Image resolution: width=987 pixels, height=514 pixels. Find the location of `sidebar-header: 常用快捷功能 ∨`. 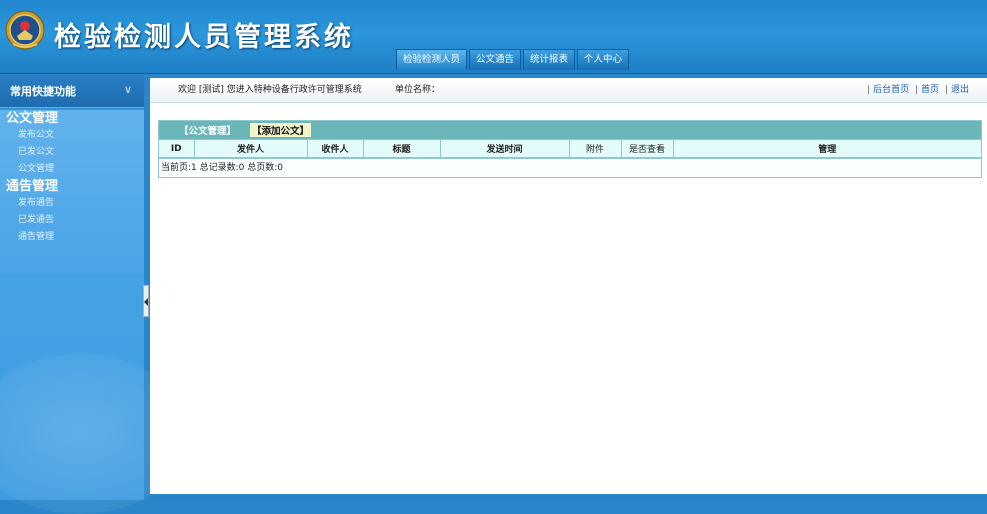

sidebar-header: 常用快捷功能 ∨ is located at coordinates (72, 91).